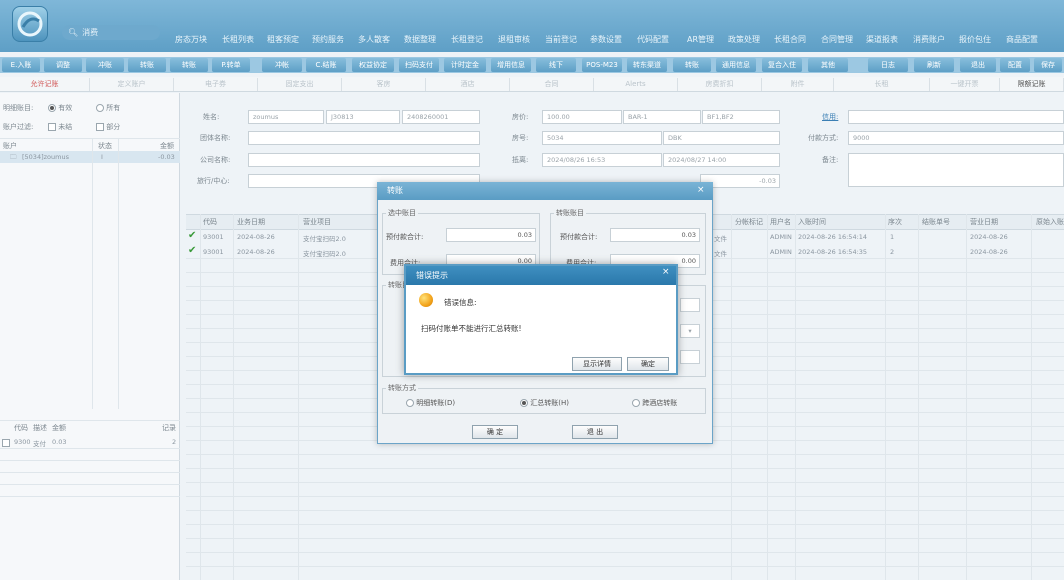 This screenshot has width=1064, height=580. Describe the element at coordinates (556, 65) in the screenshot. I see `toolbar-button: 线下` at that location.